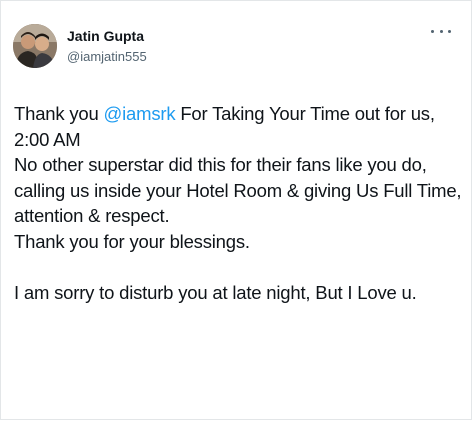  I want to click on avatar, so click(35, 46).